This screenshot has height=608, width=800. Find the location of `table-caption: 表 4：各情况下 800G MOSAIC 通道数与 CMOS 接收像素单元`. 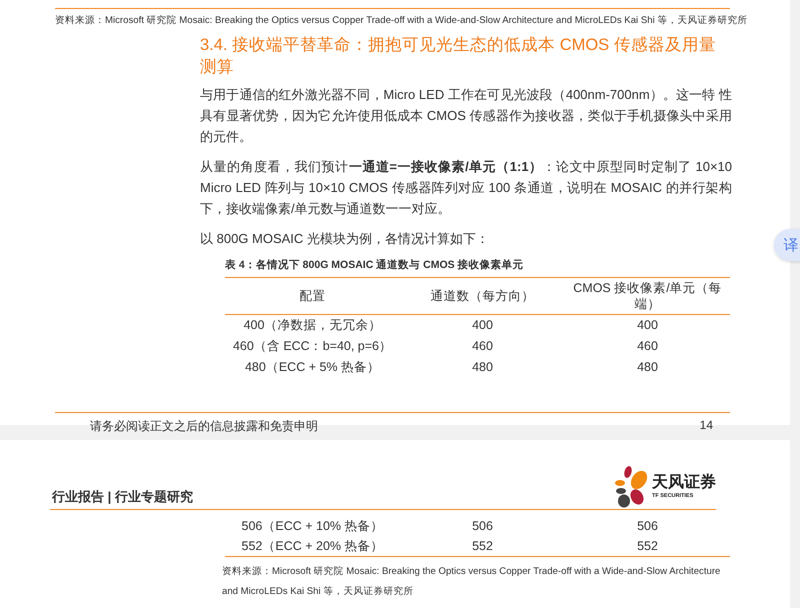

table-caption: 表 4：各情况下 800G MOSAIC 通道数与 CMOS 接收像素单元 is located at coordinates (375, 265).